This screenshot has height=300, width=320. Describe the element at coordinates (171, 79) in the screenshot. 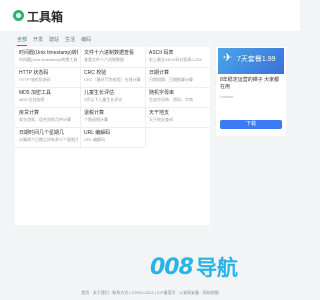

I see `tool-desc: 日期相隔、日期推算计算` at that location.